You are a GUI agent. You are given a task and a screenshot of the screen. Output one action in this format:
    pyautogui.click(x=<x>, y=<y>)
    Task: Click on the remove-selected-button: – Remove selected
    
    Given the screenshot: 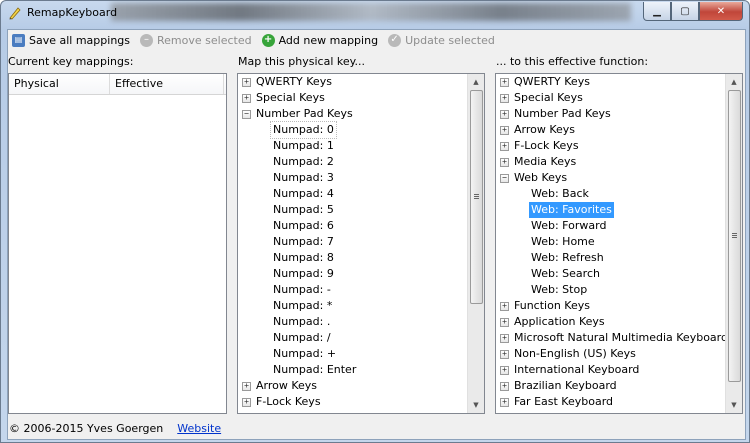 What is the action you would take?
    pyautogui.click(x=196, y=40)
    